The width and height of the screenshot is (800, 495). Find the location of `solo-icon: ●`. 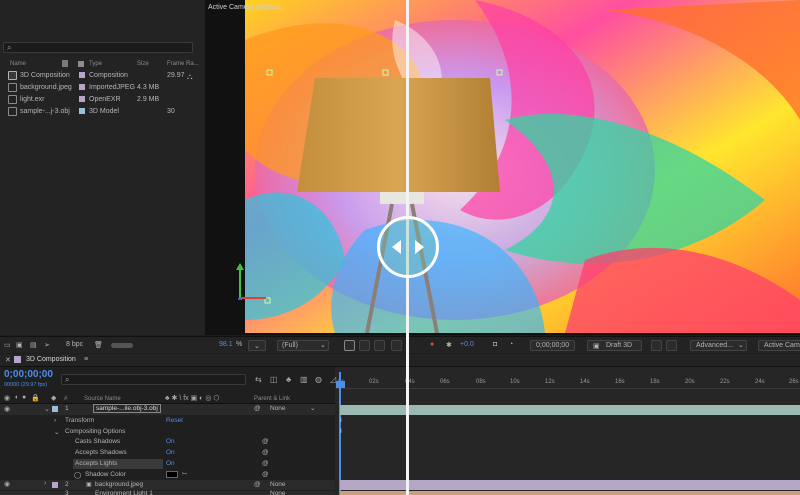

solo-icon: ● is located at coordinates (24, 397).